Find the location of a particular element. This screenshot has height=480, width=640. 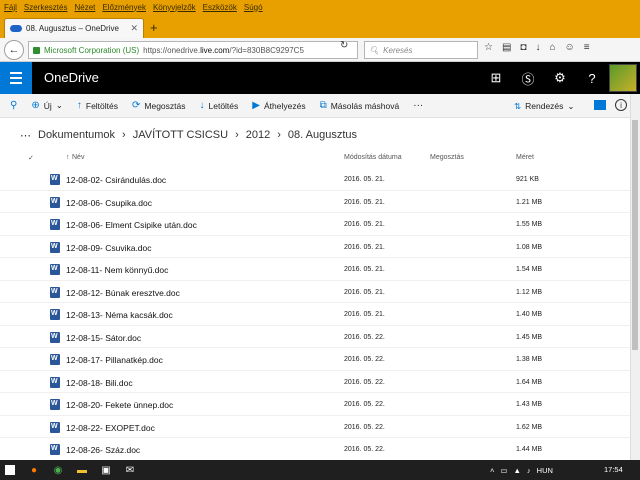

file-row: 12-08-26- Száz.doc 2016. 05. 22. 1.44 MB is located at coordinates (315, 449).